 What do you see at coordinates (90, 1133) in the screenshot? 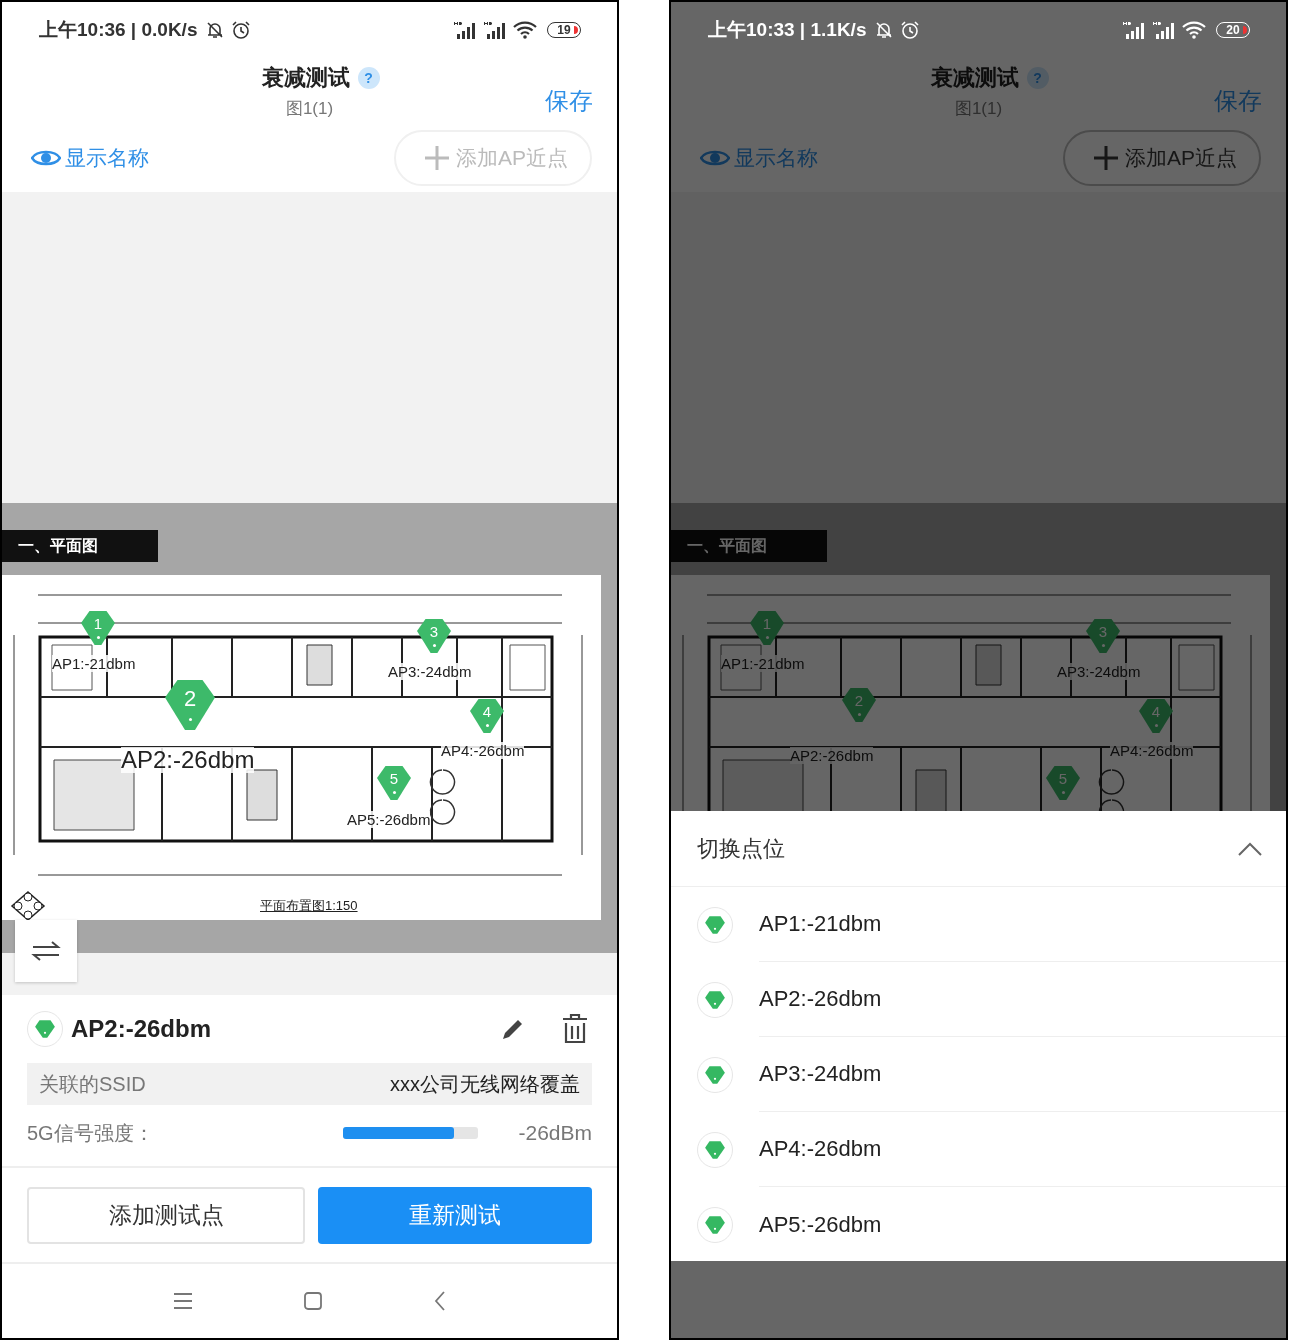
I see `signal-label: 5G信号强度：` at bounding box center [90, 1133].